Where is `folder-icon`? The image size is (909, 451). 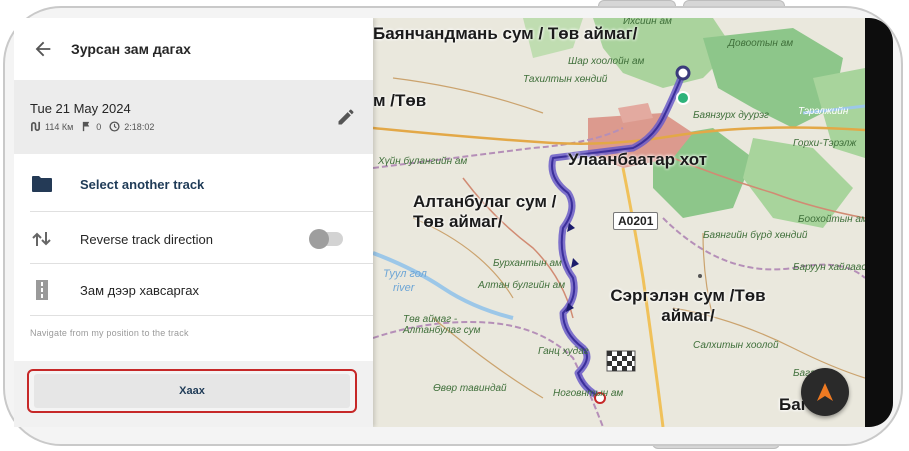
folder-icon is located at coordinates (42, 184).